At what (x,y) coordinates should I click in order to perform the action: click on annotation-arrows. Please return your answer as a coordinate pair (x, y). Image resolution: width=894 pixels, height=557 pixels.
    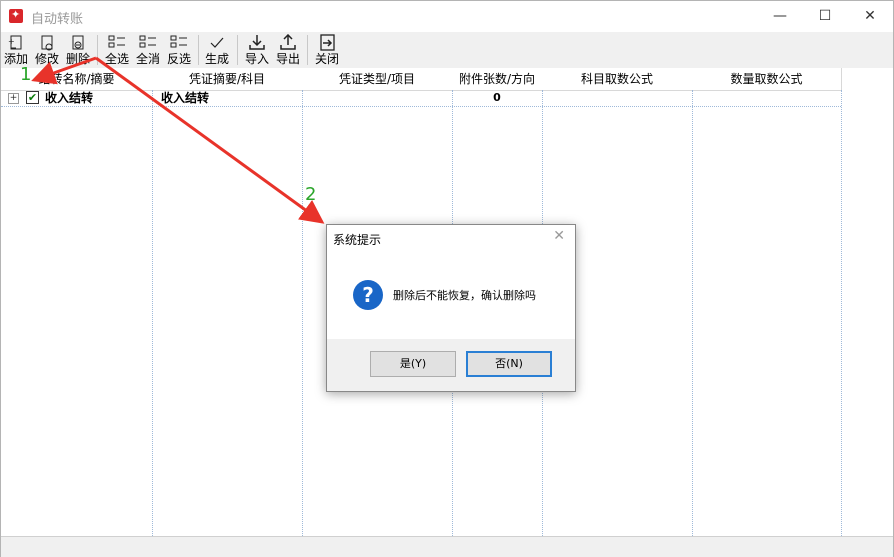
    Looking at the image, I should click on (178, 140).